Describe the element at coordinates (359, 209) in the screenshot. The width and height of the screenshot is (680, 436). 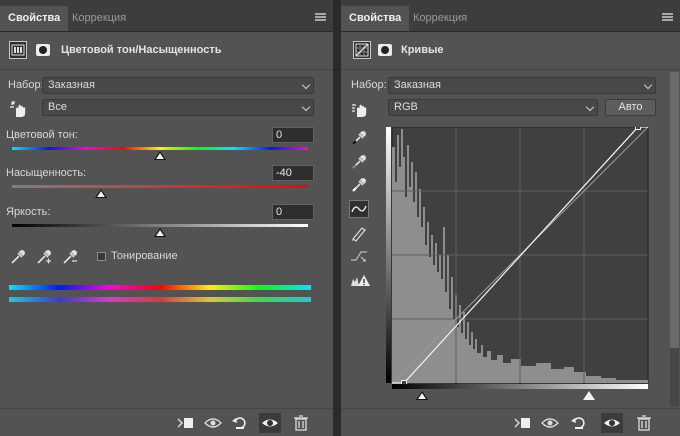
I see `edit-points-curve-icon` at that location.